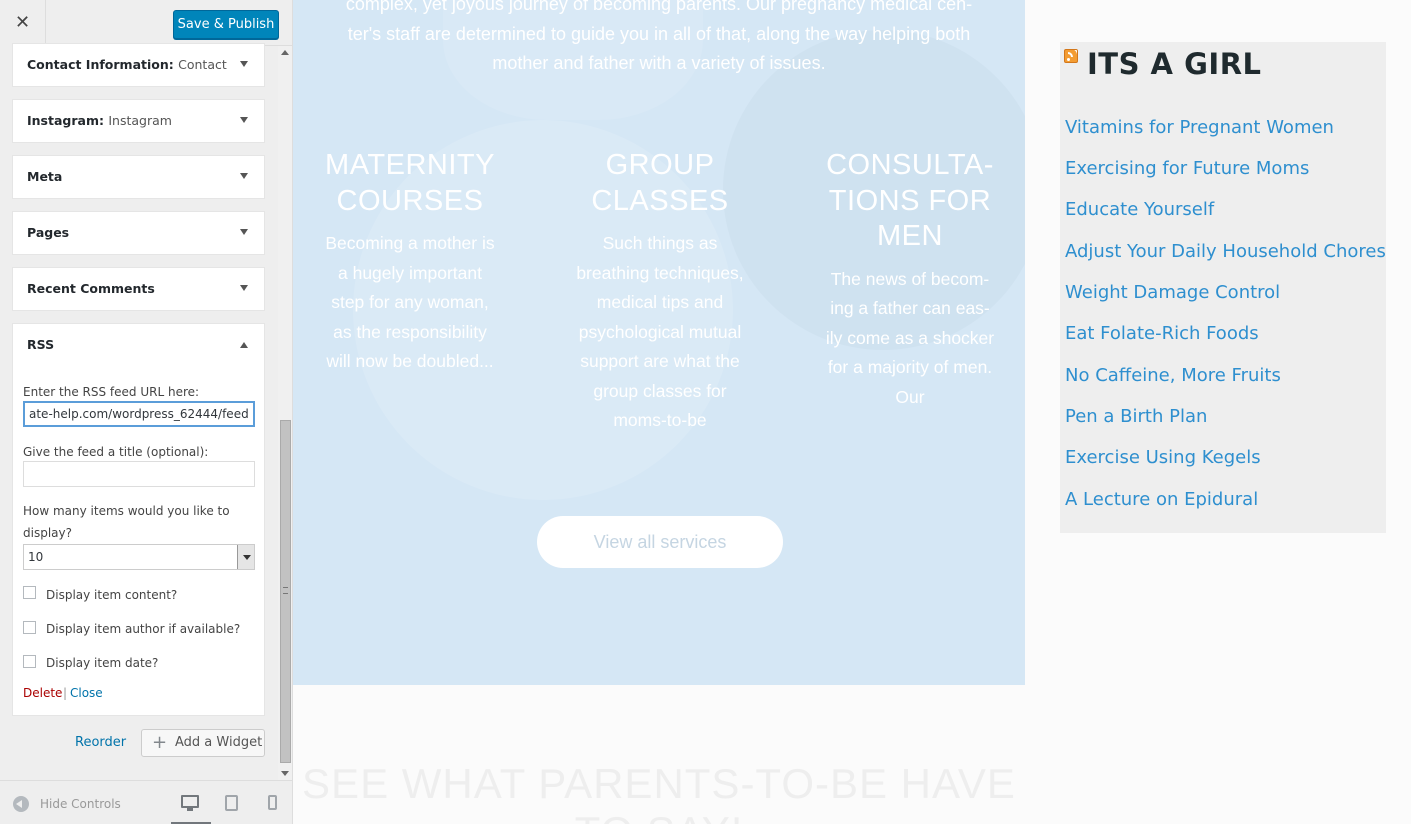 Image resolution: width=1411 pixels, height=824 pixels. I want to click on rss-link: Exercise Using Kegels, so click(1163, 457).